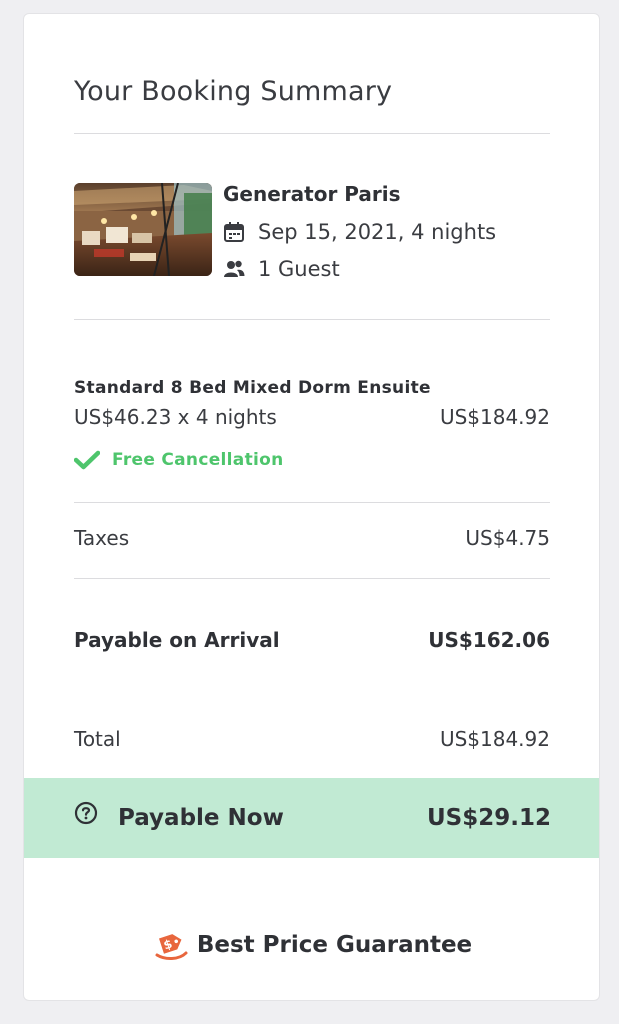 This screenshot has height=1024, width=619. What do you see at coordinates (377, 232) in the screenshot?
I see `stay-dates: Sep 15, 2021, 4 nights` at bounding box center [377, 232].